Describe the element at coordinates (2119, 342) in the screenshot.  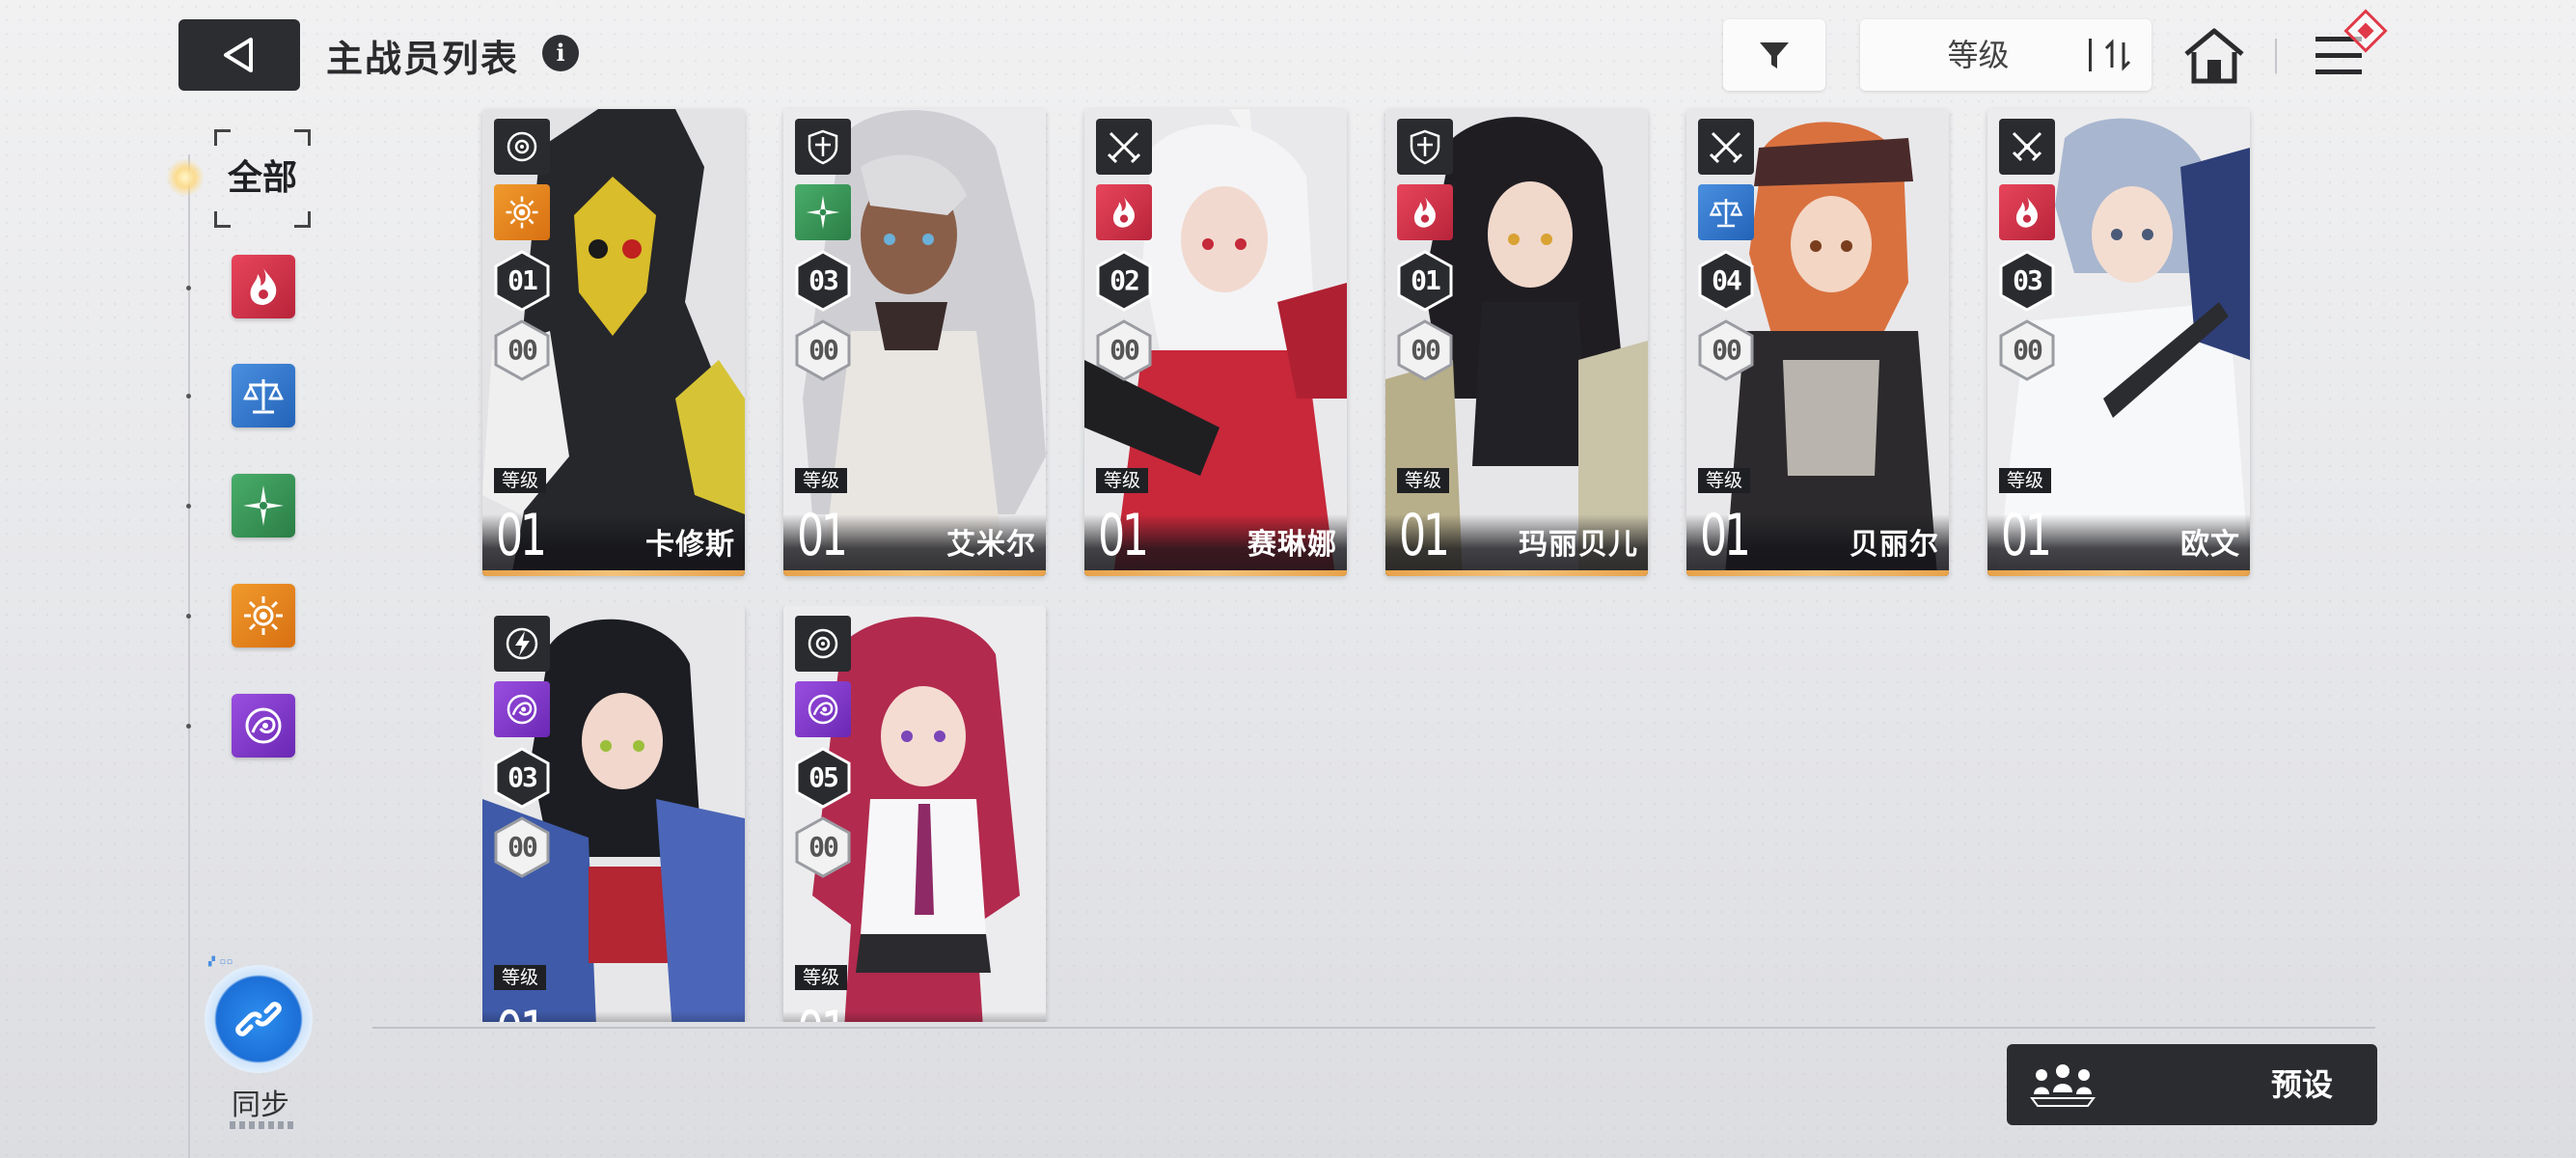
I see `character-card: 03 00 等级 01 欧文` at that location.